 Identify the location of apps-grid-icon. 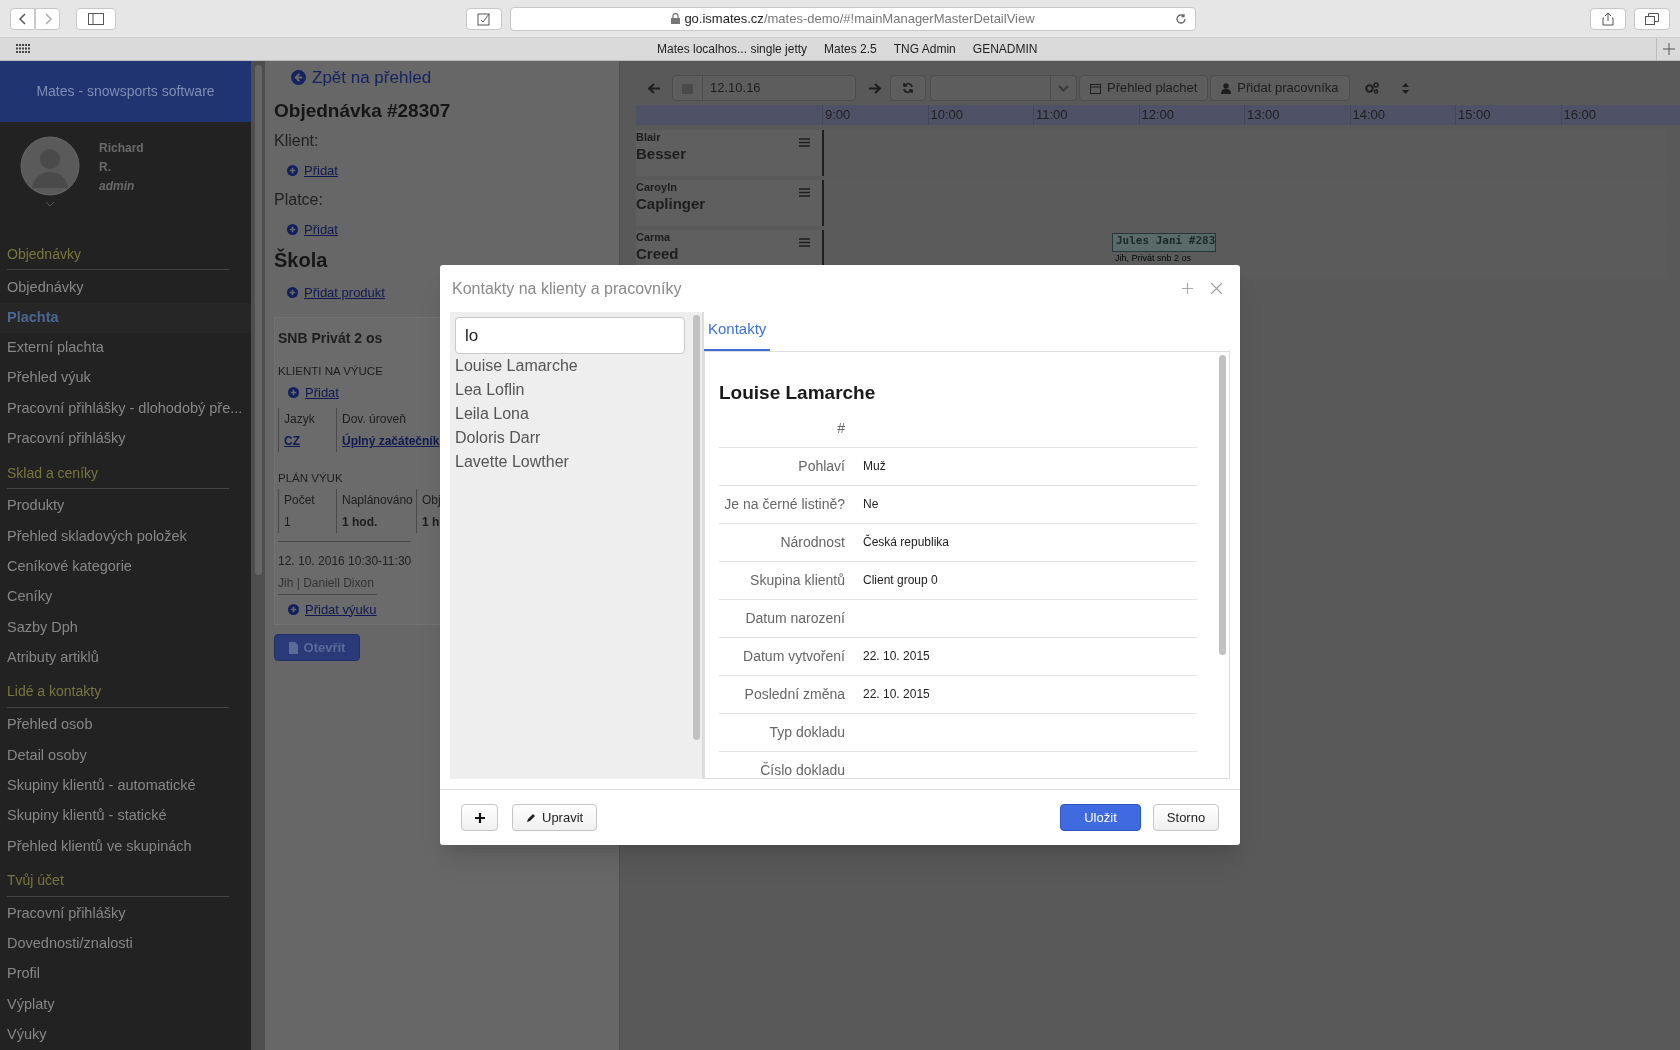
(23, 49).